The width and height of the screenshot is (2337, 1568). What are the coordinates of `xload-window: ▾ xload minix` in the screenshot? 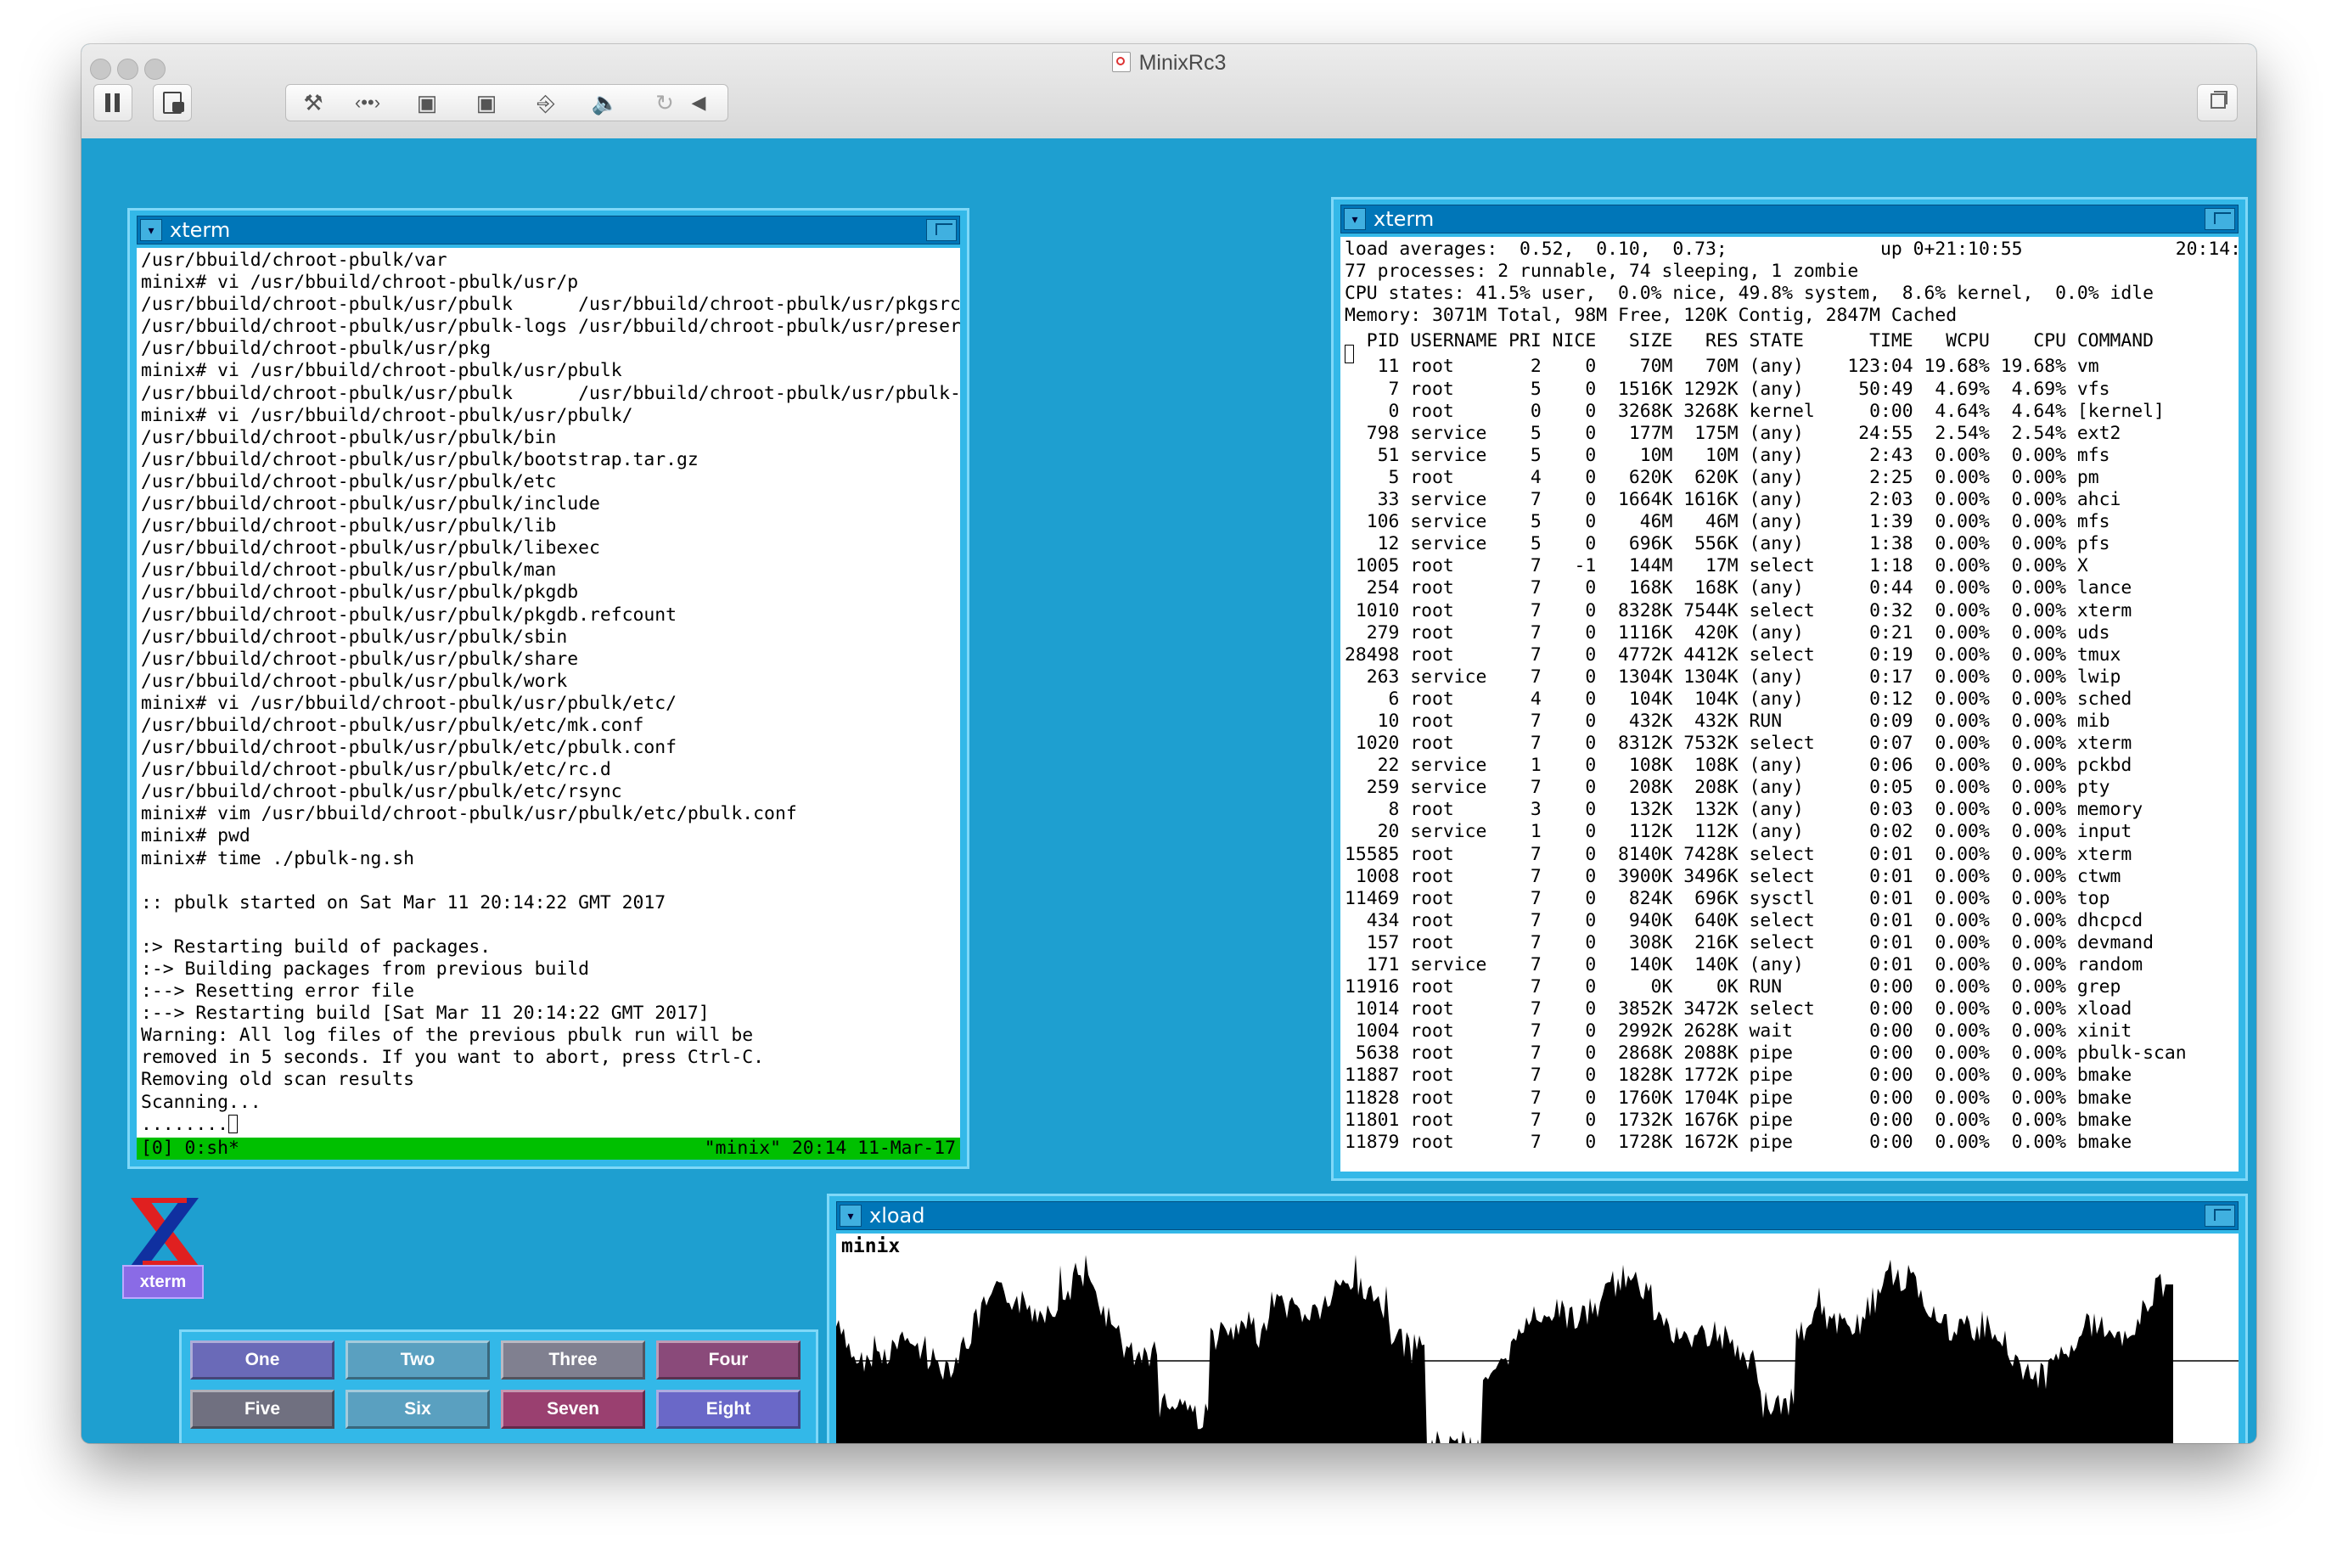 It's located at (1538, 1318).